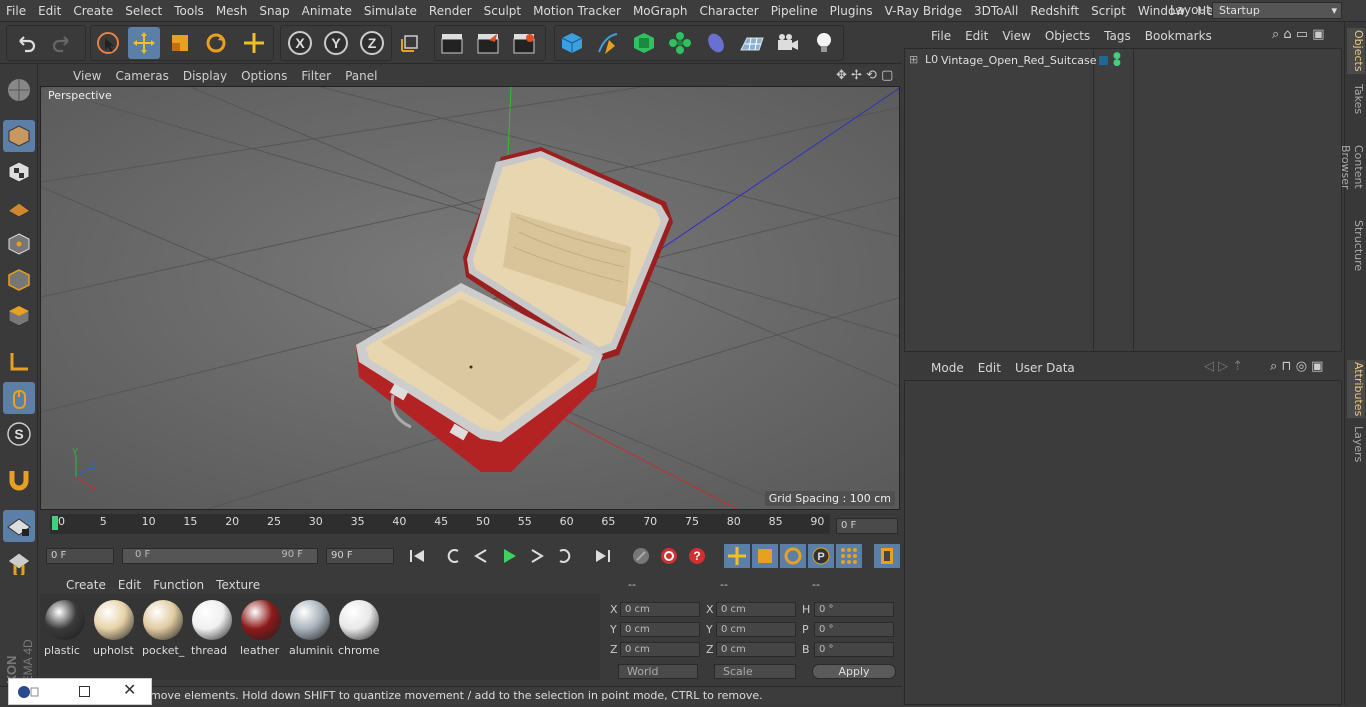 The image size is (1366, 707). What do you see at coordinates (996, 11) in the screenshot?
I see `menu-3dtoall: 3DToAll` at bounding box center [996, 11].